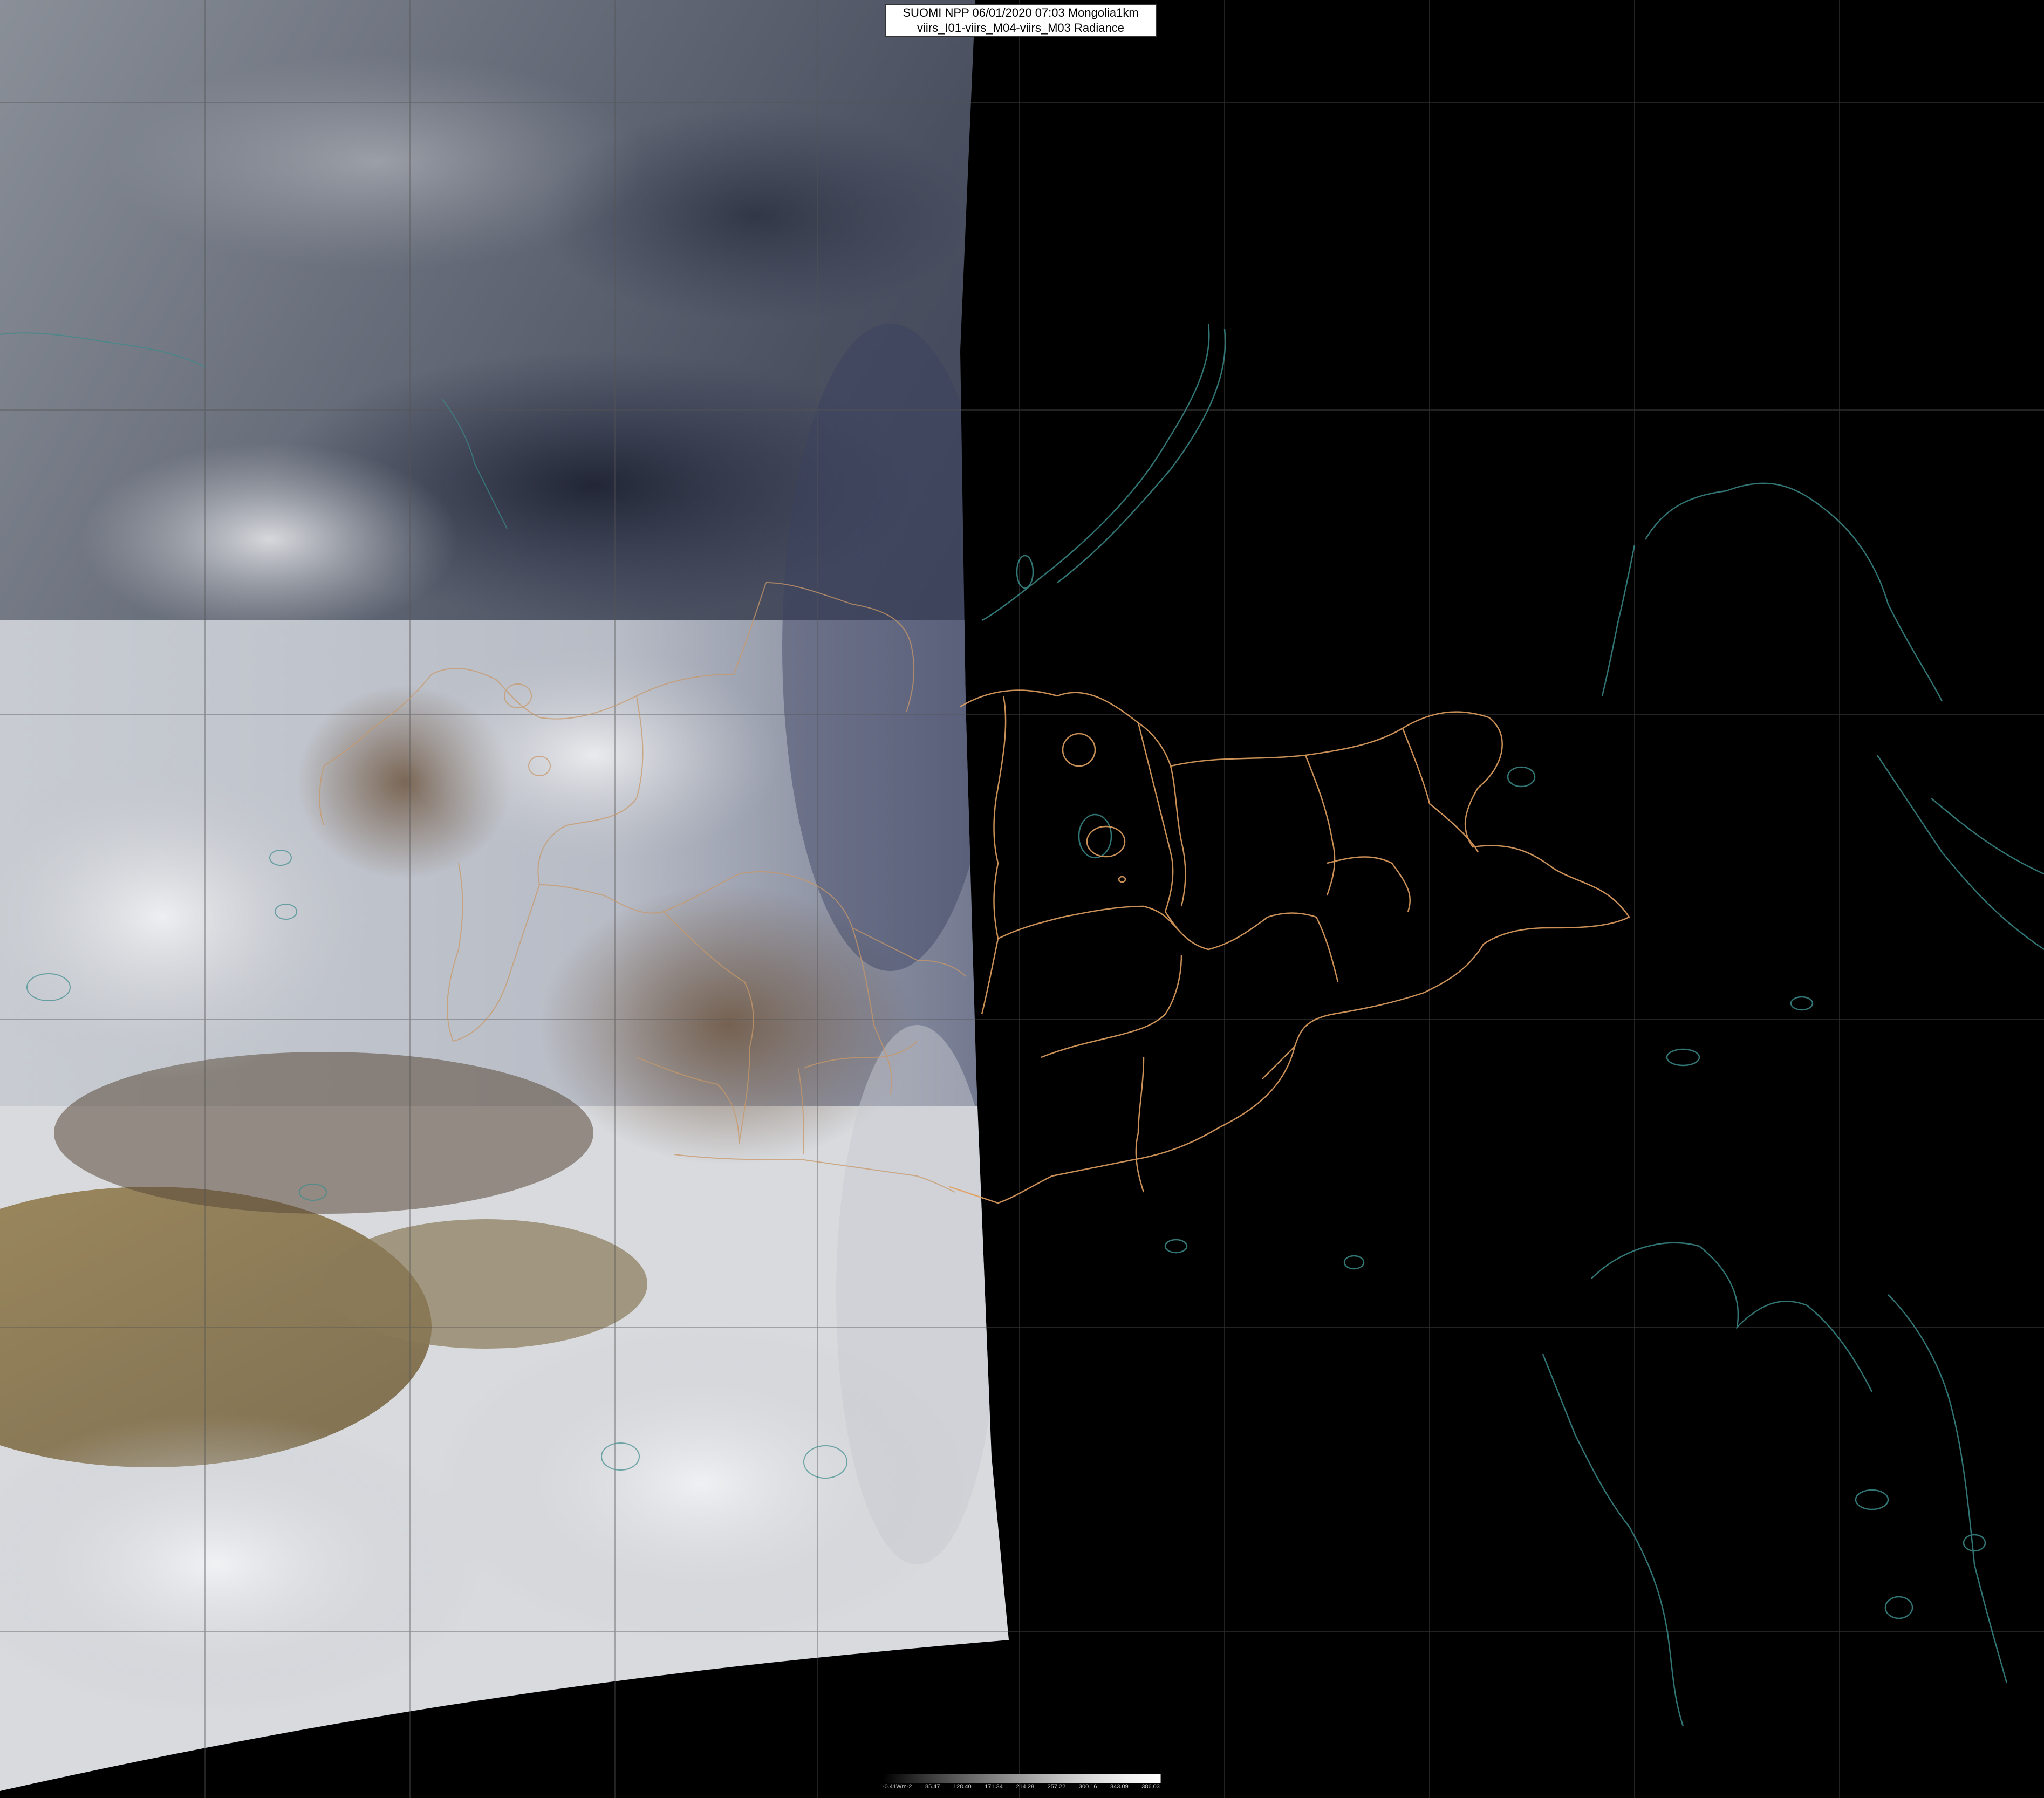  I want to click on title-line-1: SUOMI NPP 06/01/2020 07:03 Mongolia1km, so click(1021, 13).